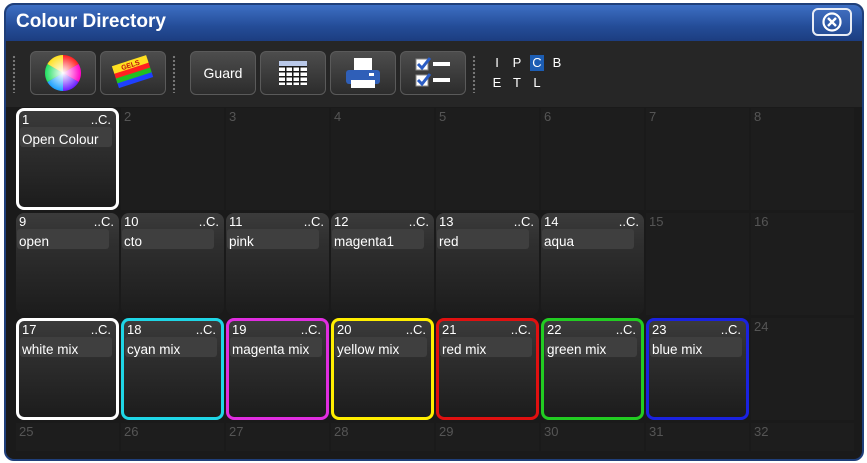  I want to click on cell-number: 9, so click(23, 221).